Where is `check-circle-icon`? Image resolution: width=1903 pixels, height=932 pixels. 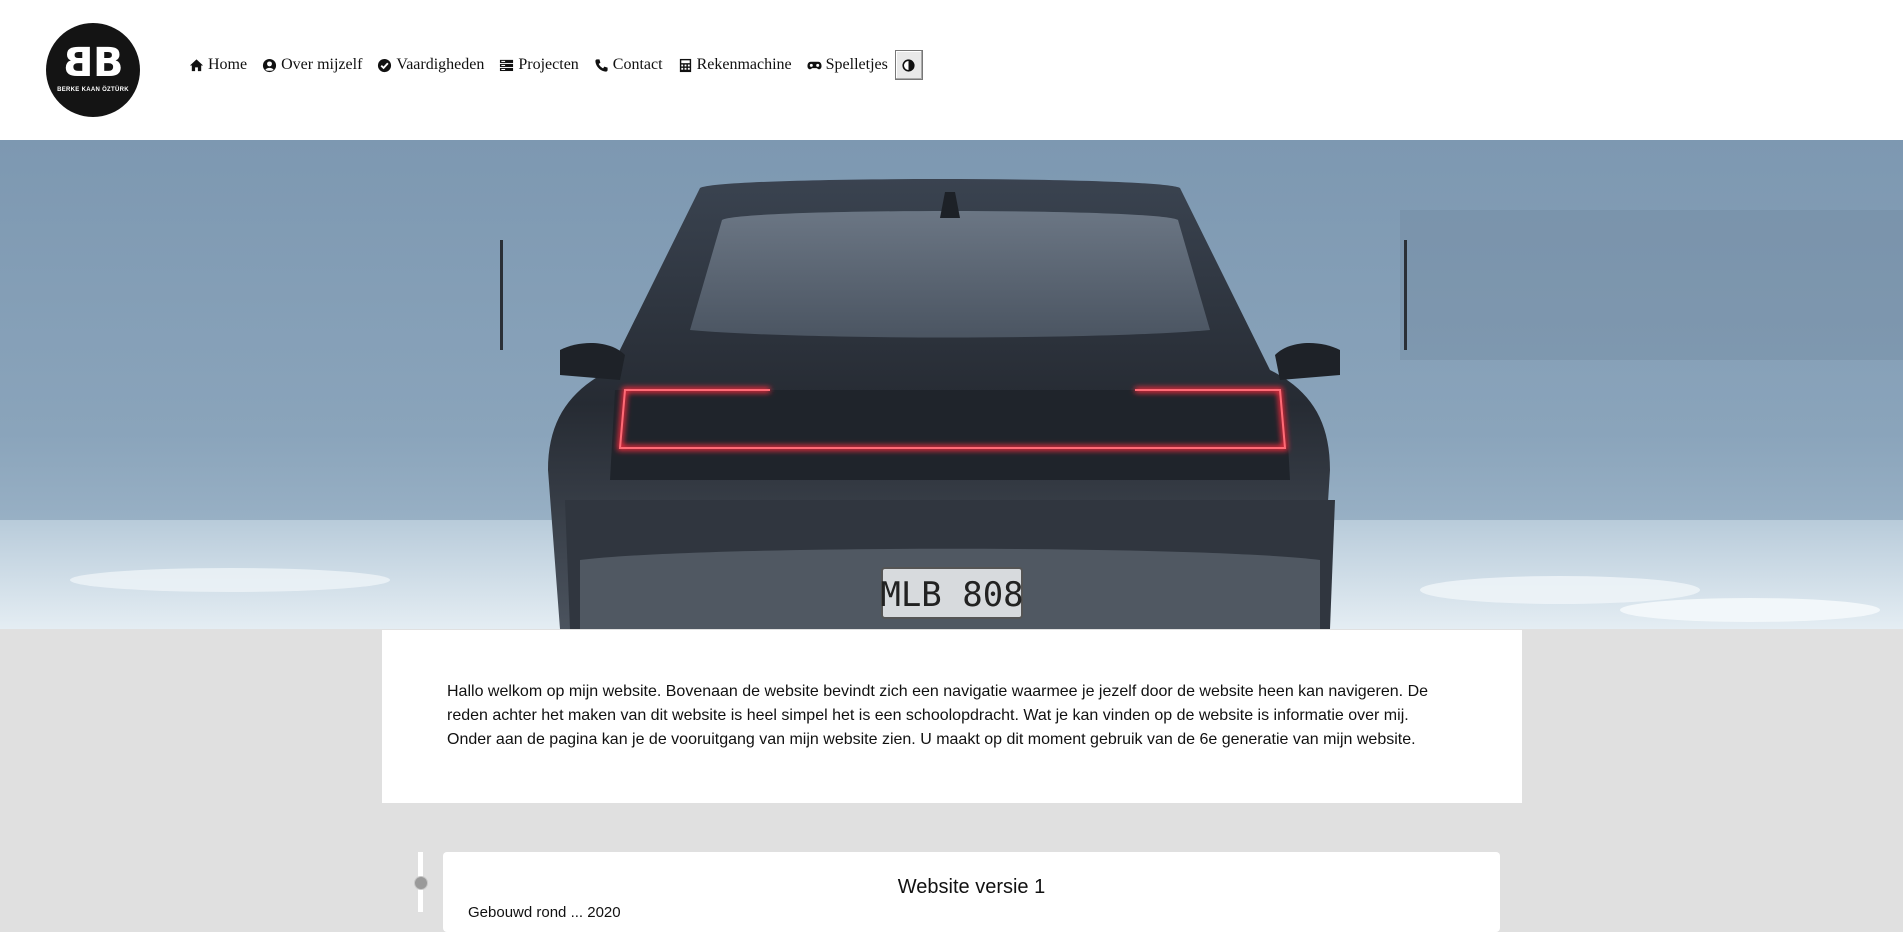
check-circle-icon is located at coordinates (385, 65).